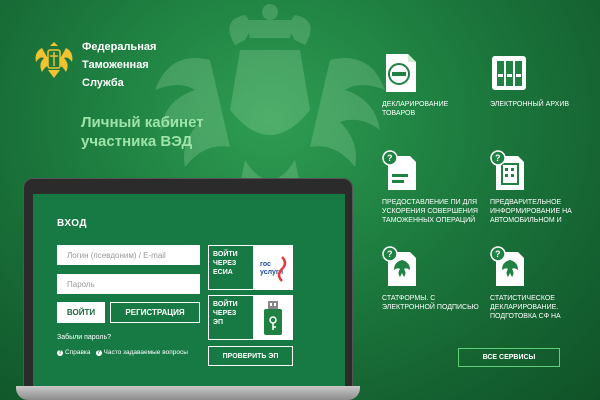  I want to click on login-title: ВХОД, so click(72, 223).